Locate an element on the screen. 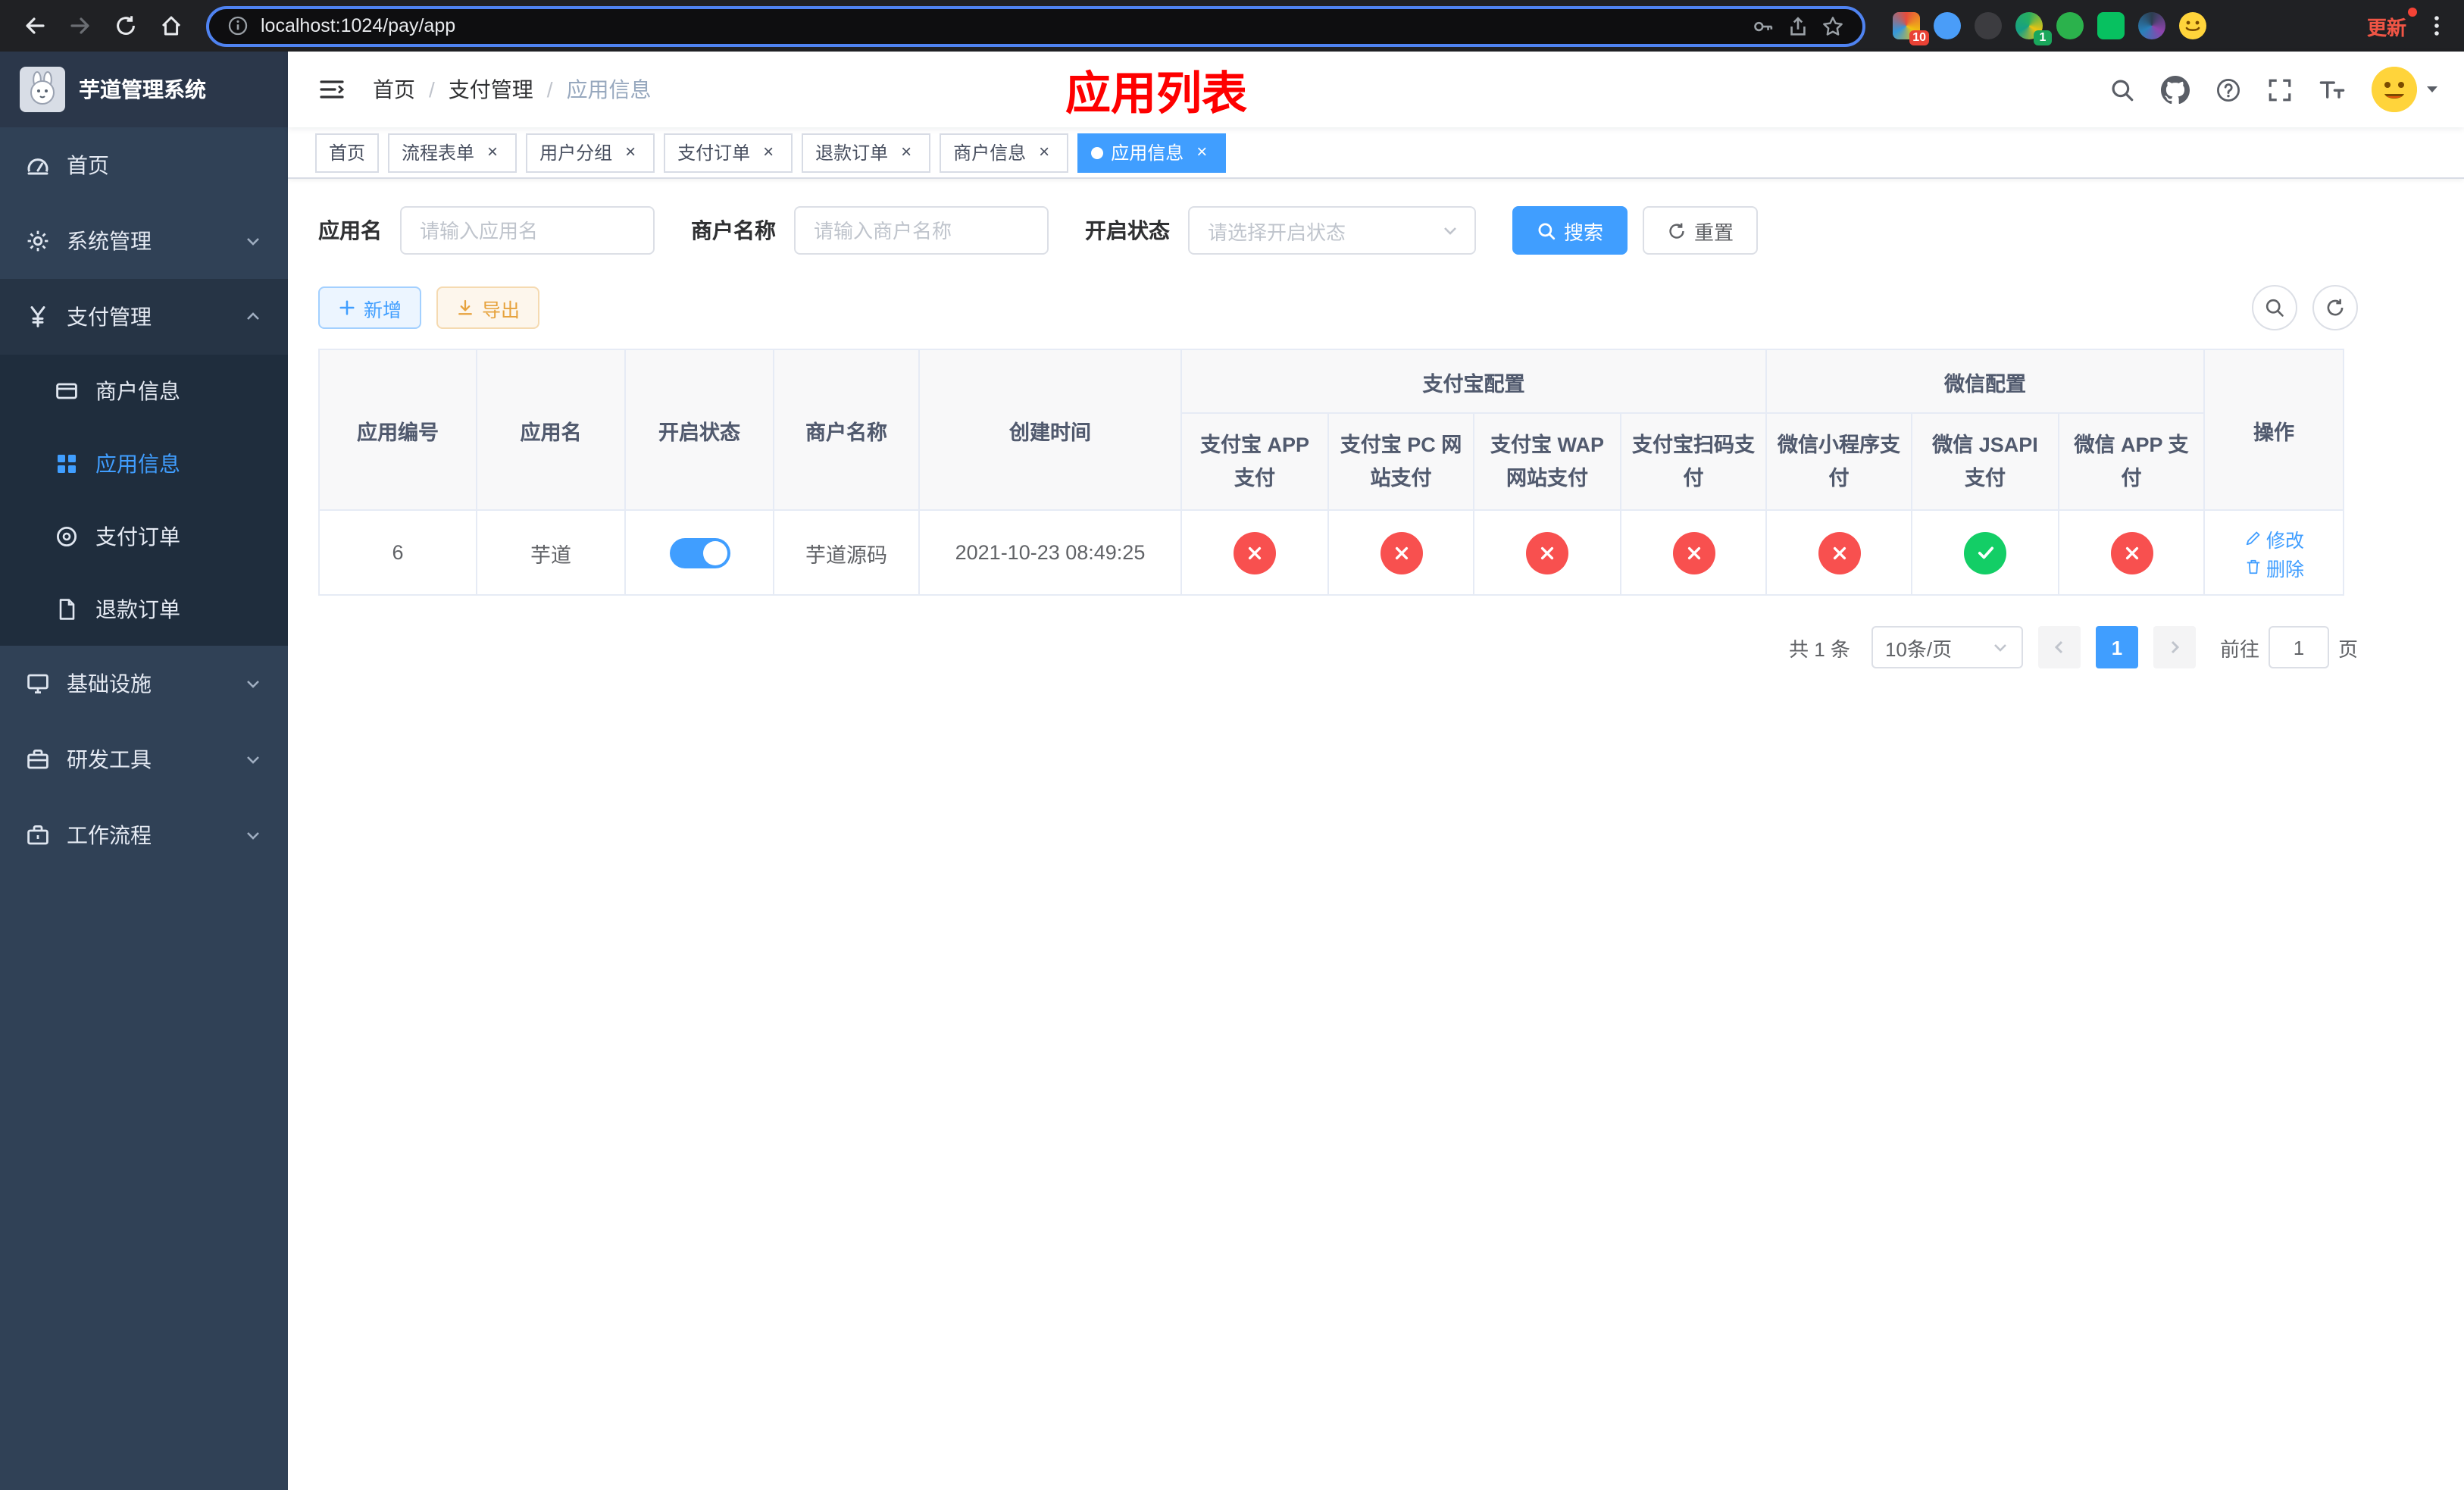  url-bar: localhost:1024/pay/app is located at coordinates (1035, 26).